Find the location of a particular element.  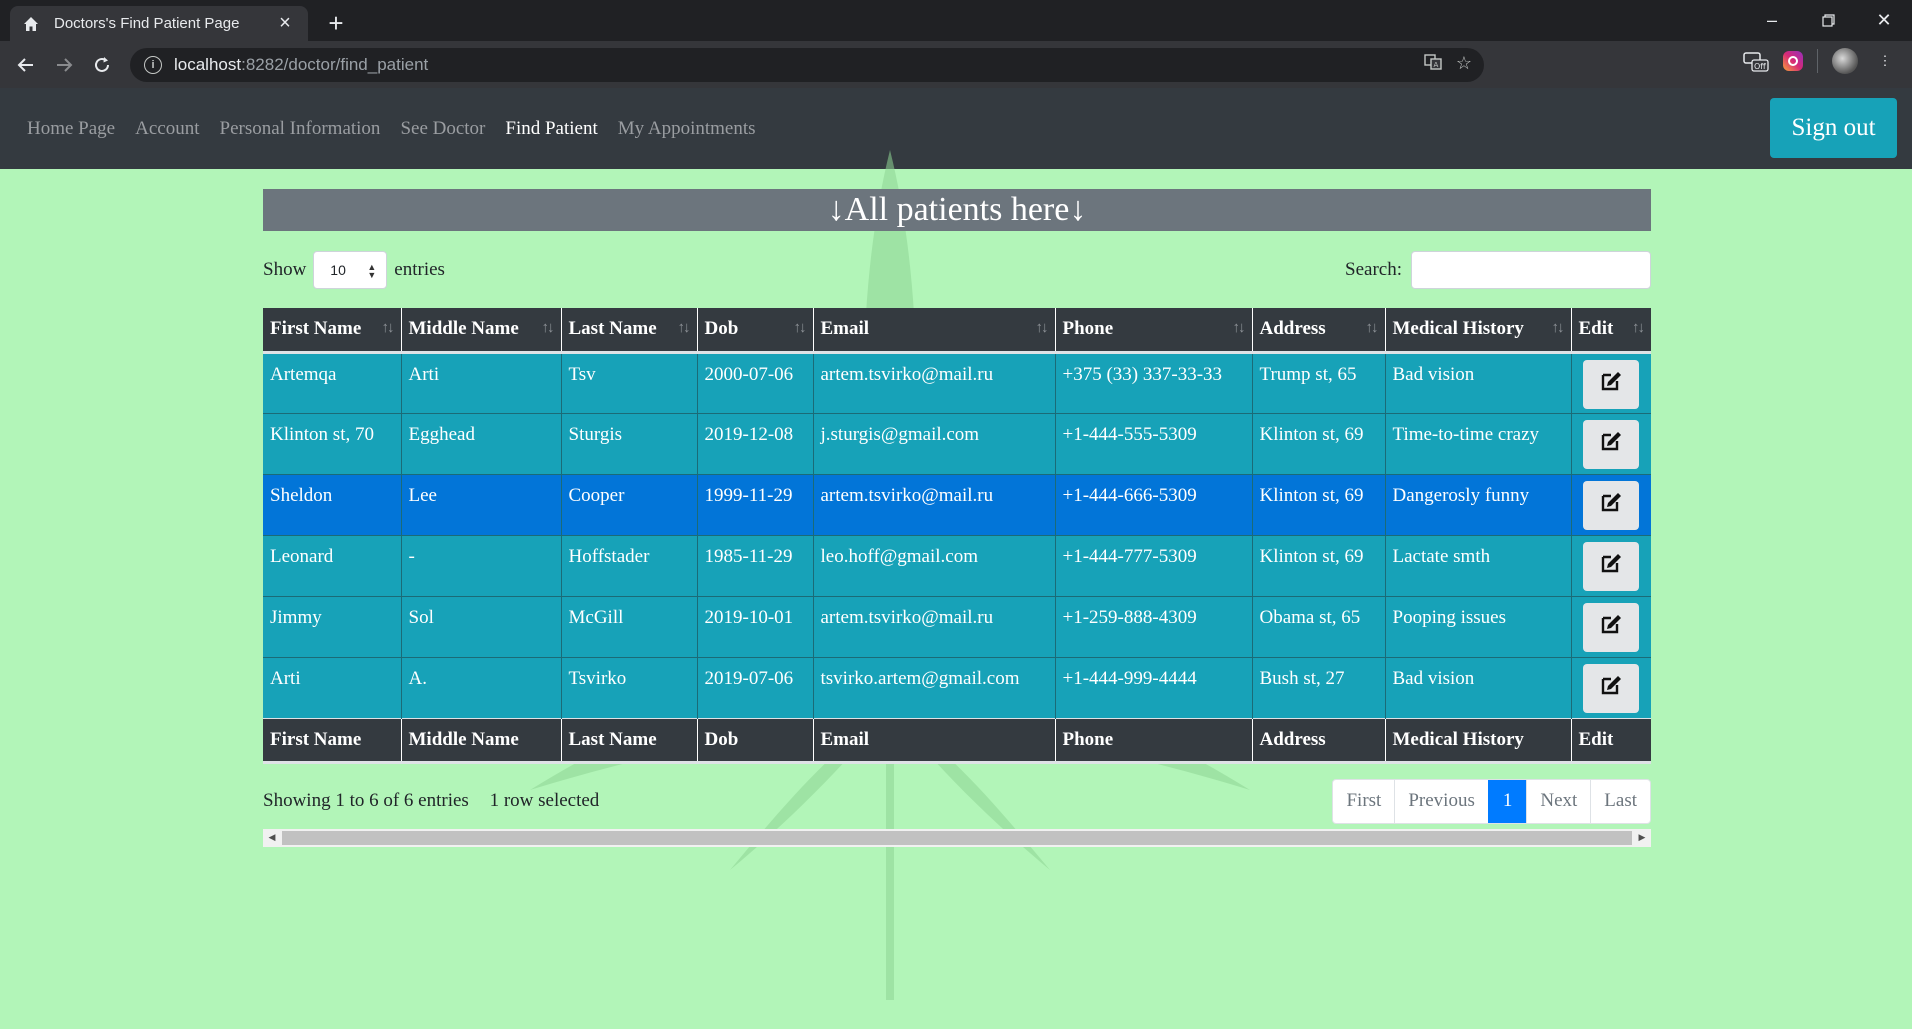

cell-middle-name: - is located at coordinates (481, 565).